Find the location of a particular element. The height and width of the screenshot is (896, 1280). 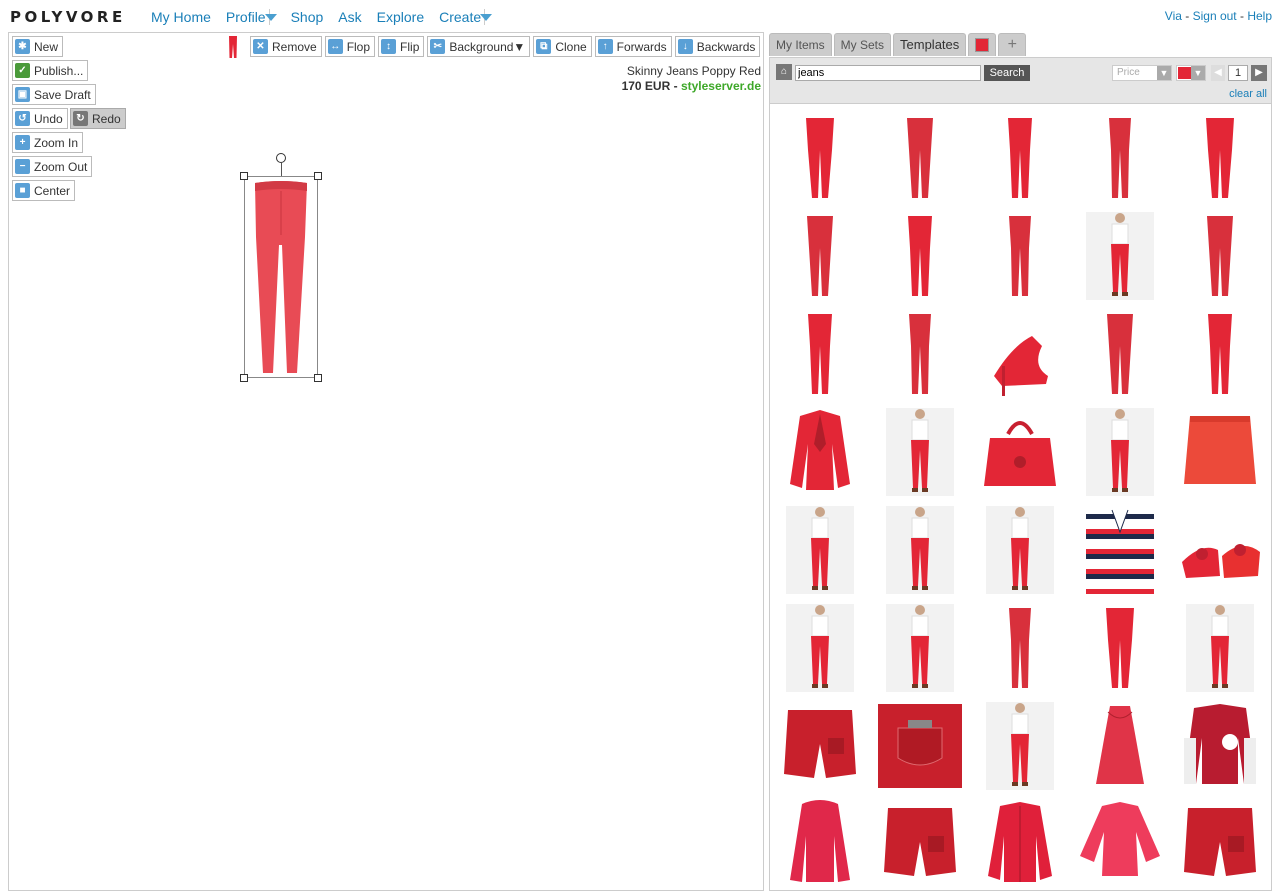

center-button: ■ Center is located at coordinates (44, 190).